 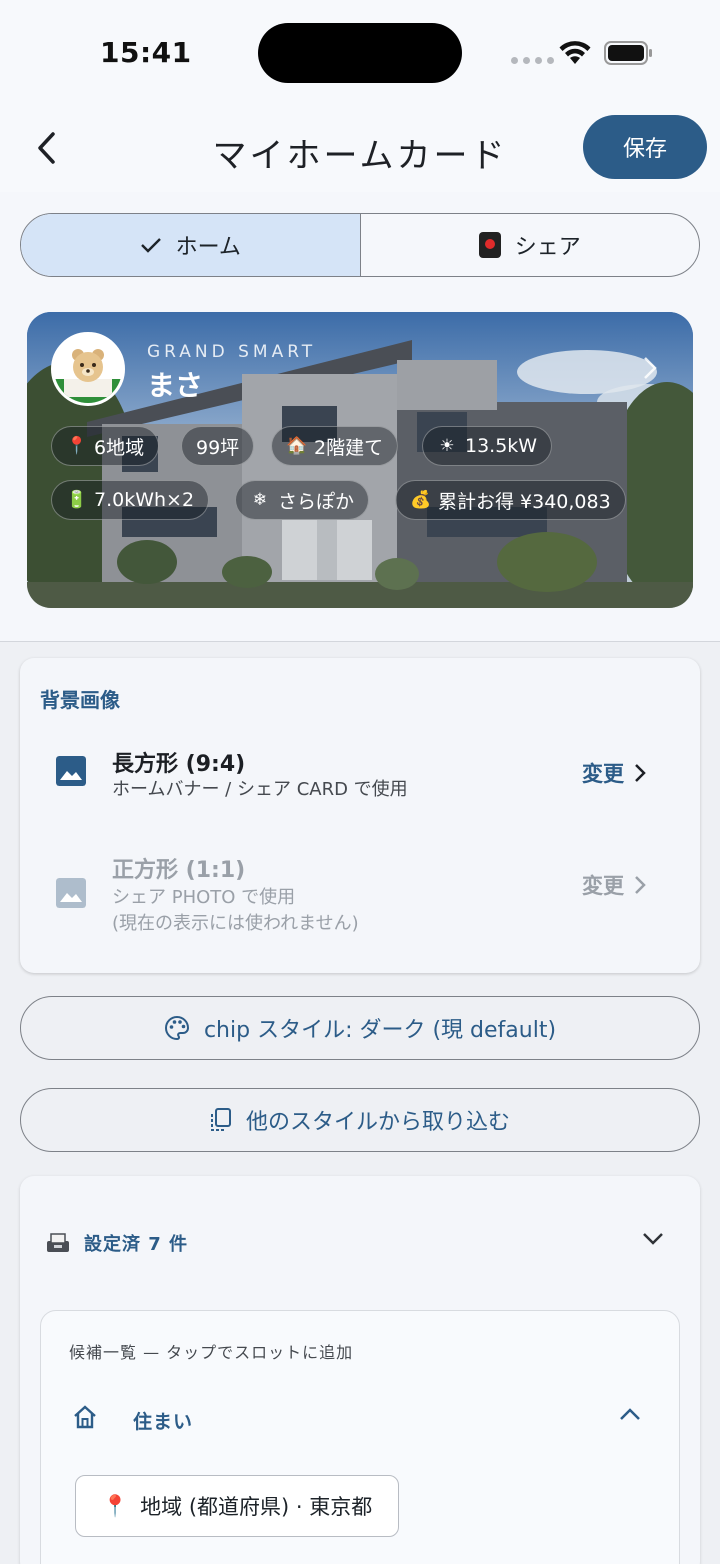 What do you see at coordinates (177, 1028) in the screenshot?
I see `palette-icon` at bounding box center [177, 1028].